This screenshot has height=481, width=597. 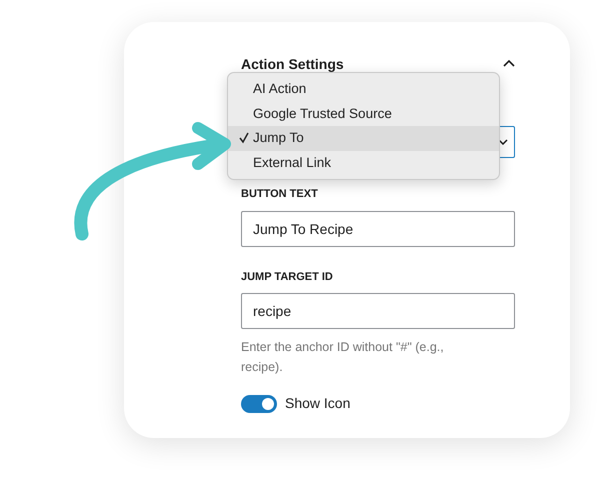 I want to click on toggle-label: Show Icon, so click(x=317, y=403).